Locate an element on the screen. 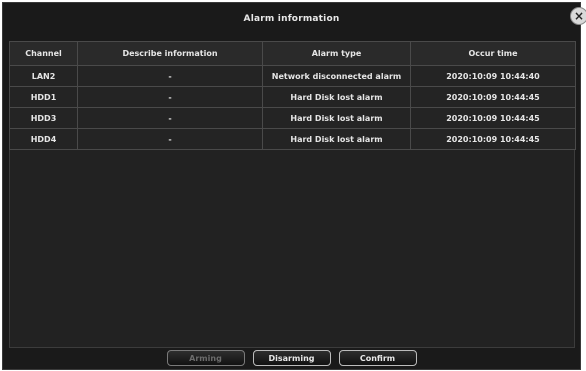  header-channel: Channel is located at coordinates (43, 53).